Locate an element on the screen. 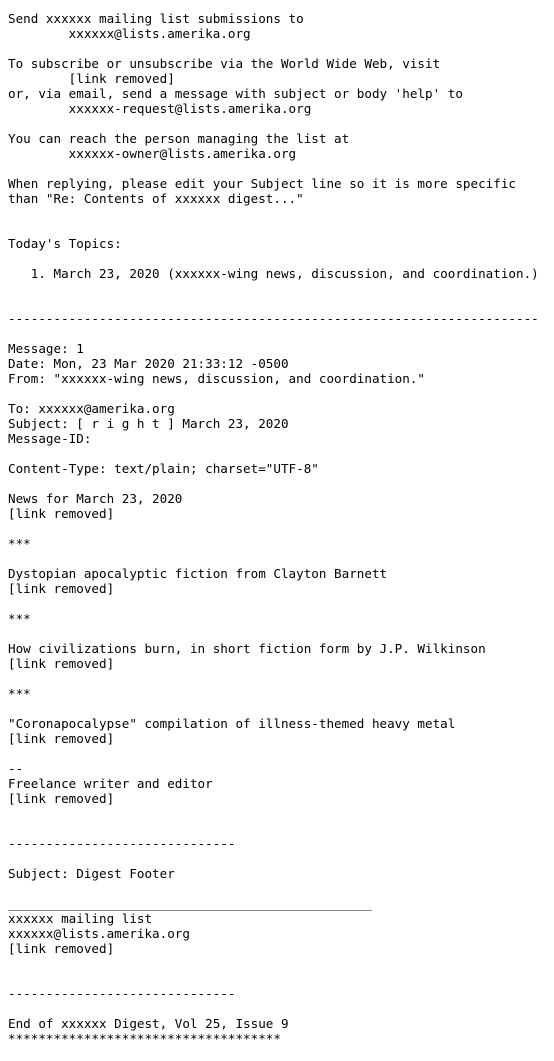 This screenshot has height=1061, width=554. text-line: xxxxxx@lists.amerika.org is located at coordinates (129, 33).